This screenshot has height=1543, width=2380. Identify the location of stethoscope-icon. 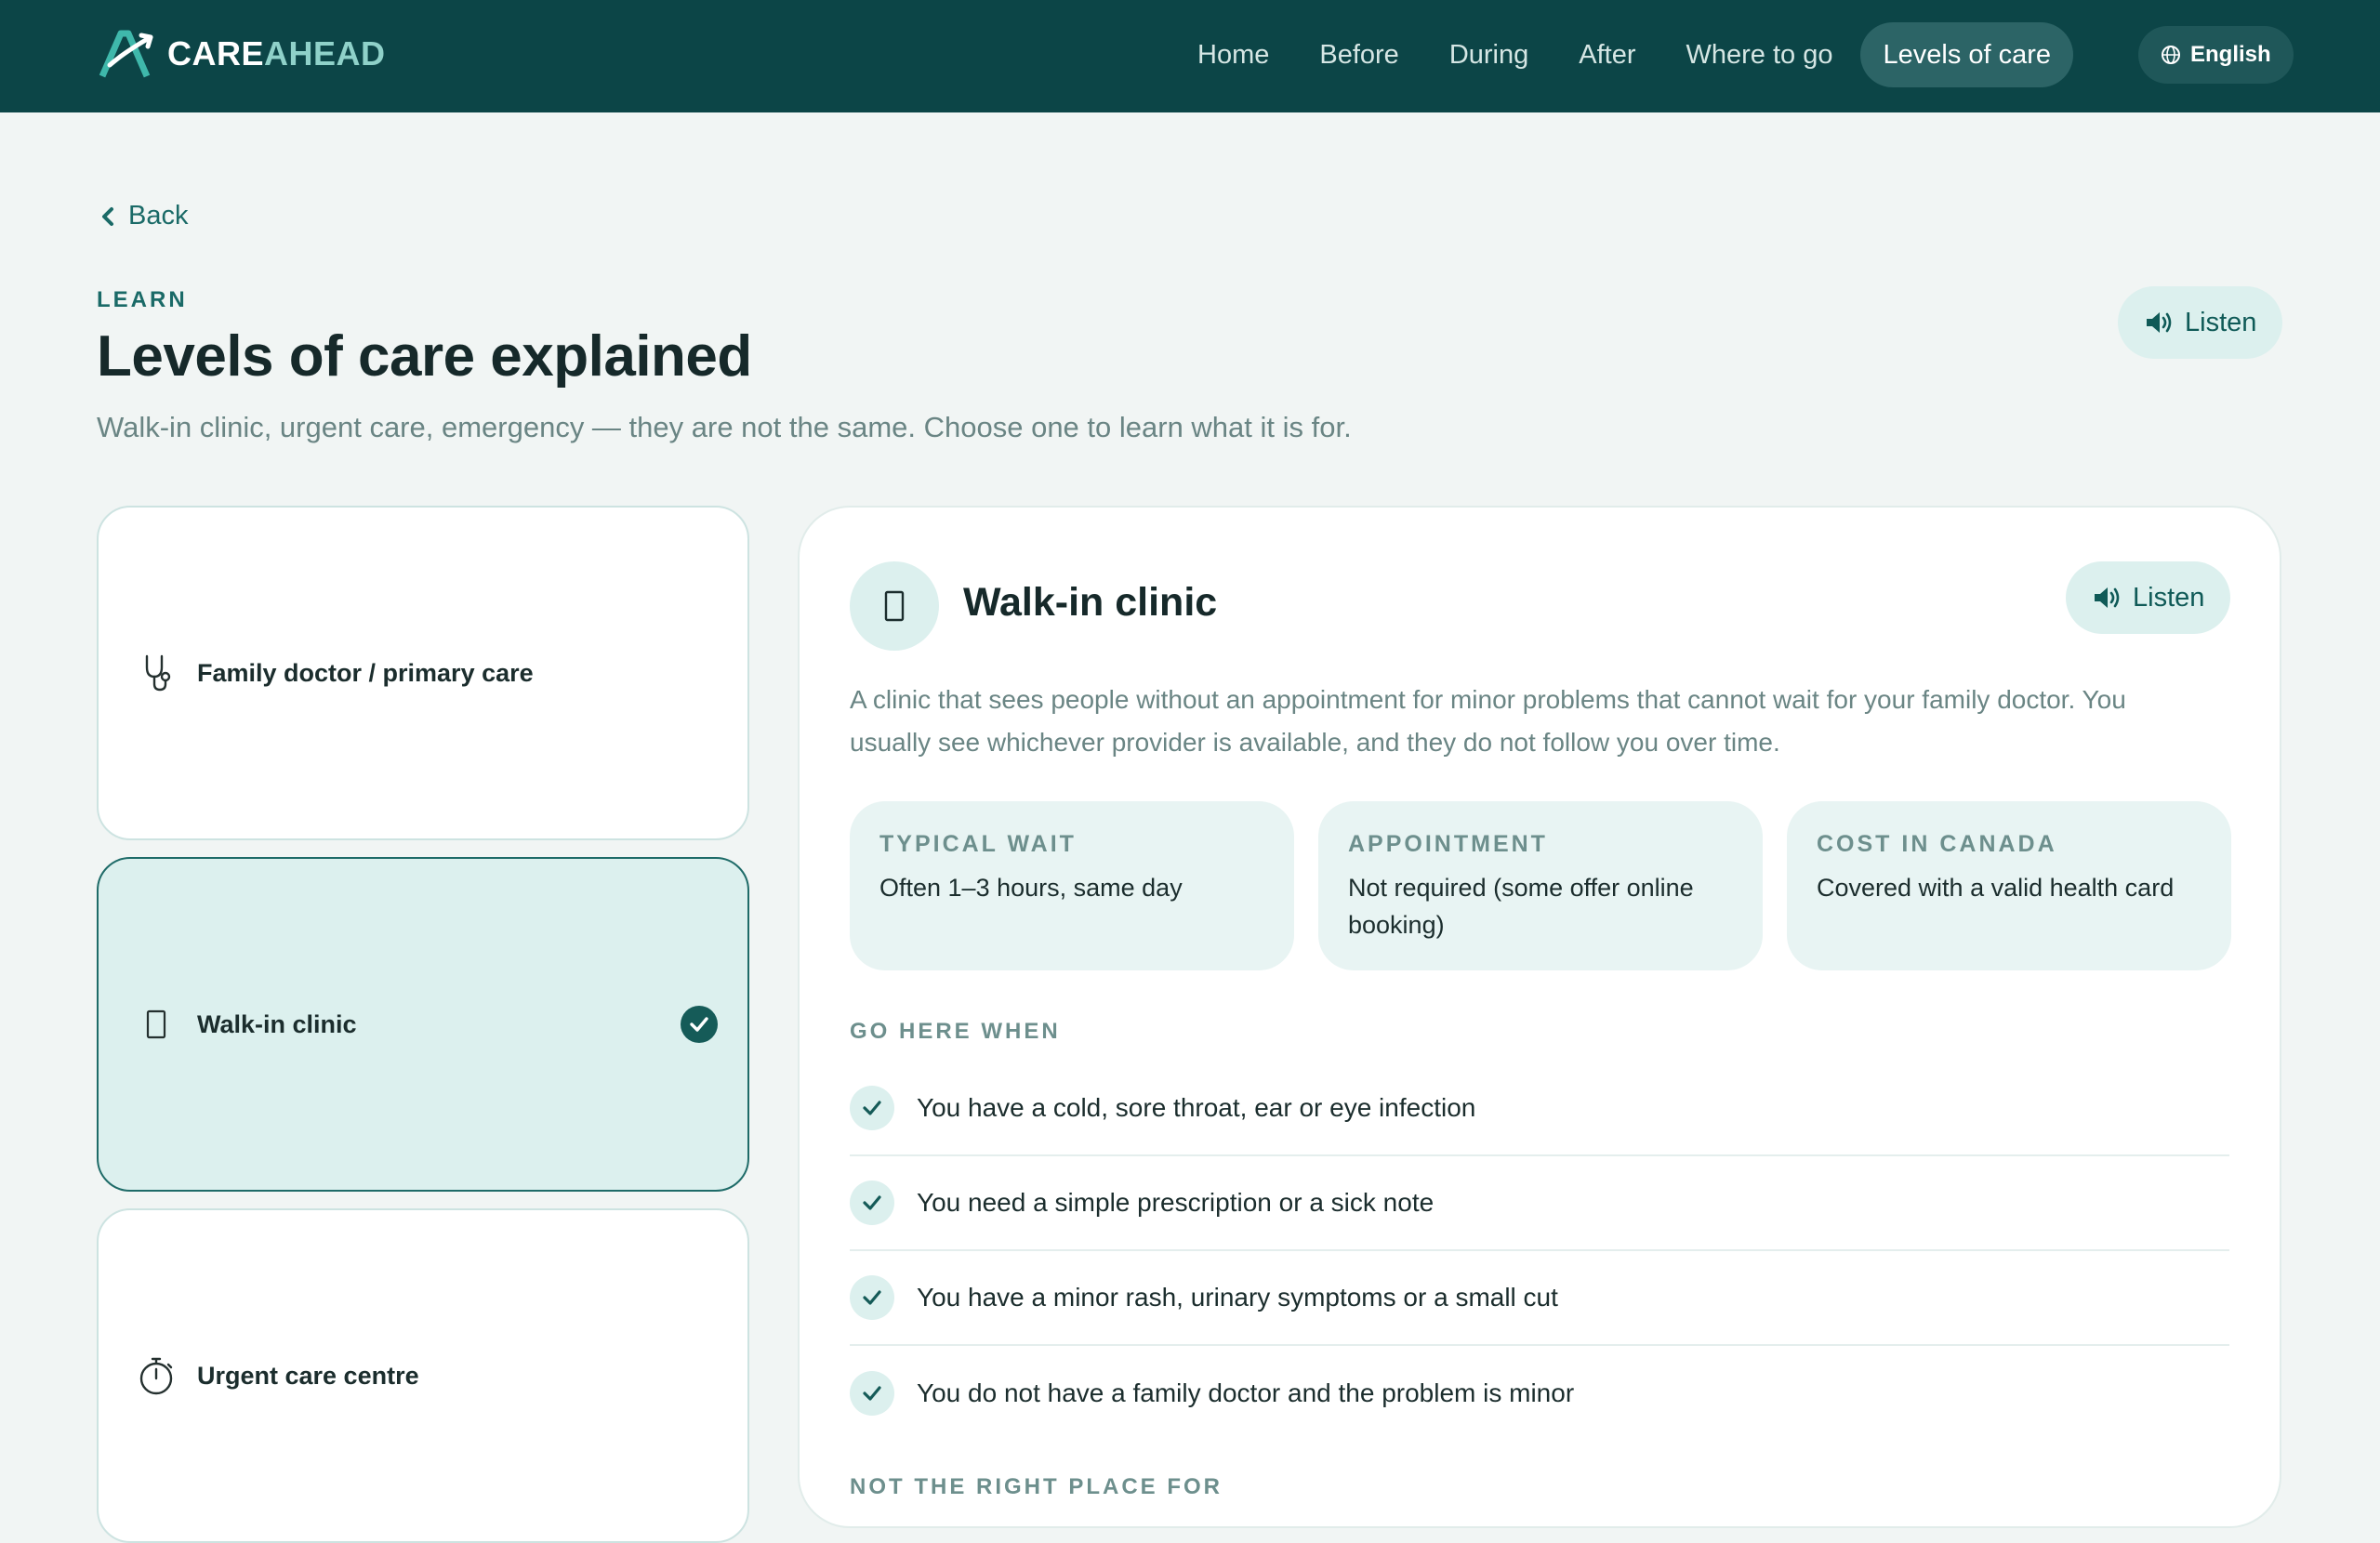
(156, 673).